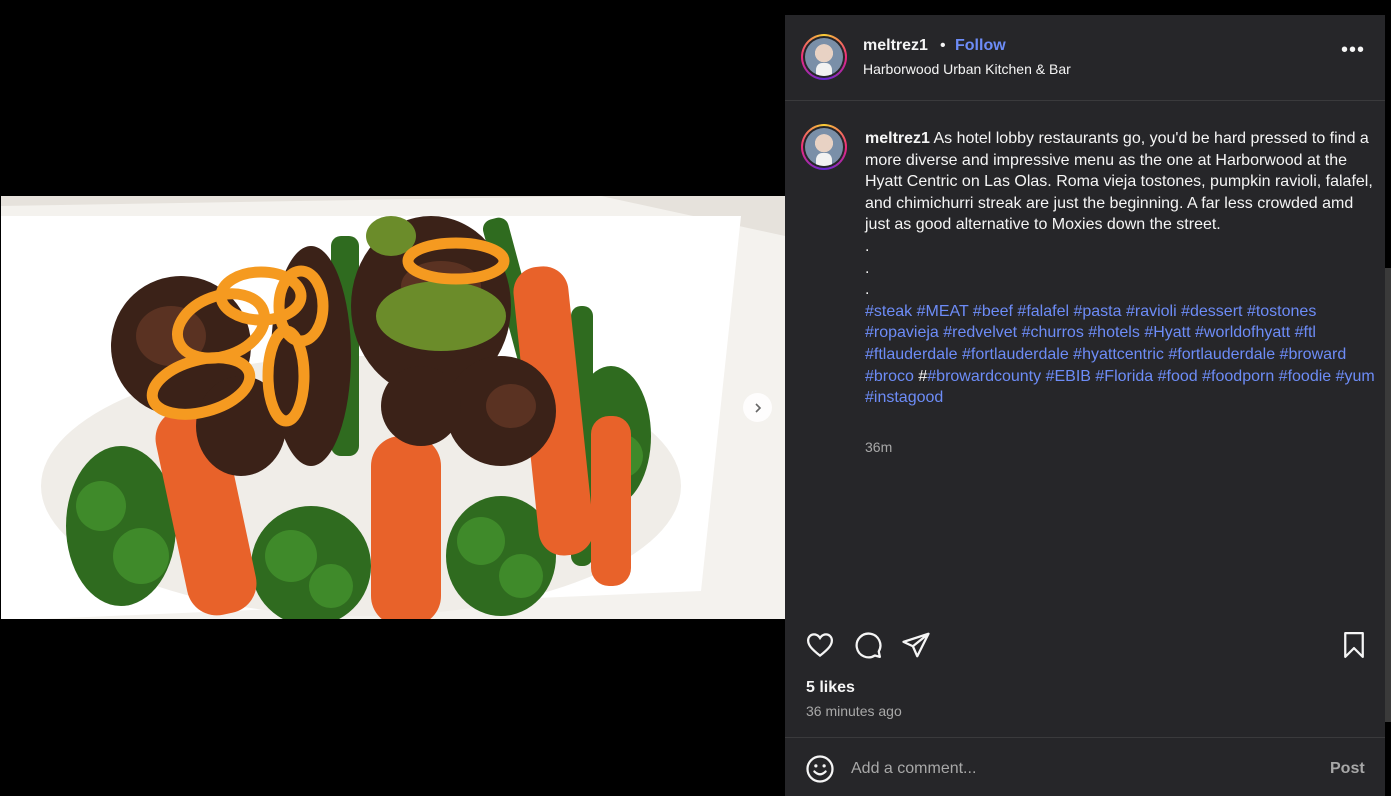 This screenshot has width=1391, height=796. Describe the element at coordinates (1242, 332) in the screenshot. I see `hashtag-link: #worldofhyatt` at that location.